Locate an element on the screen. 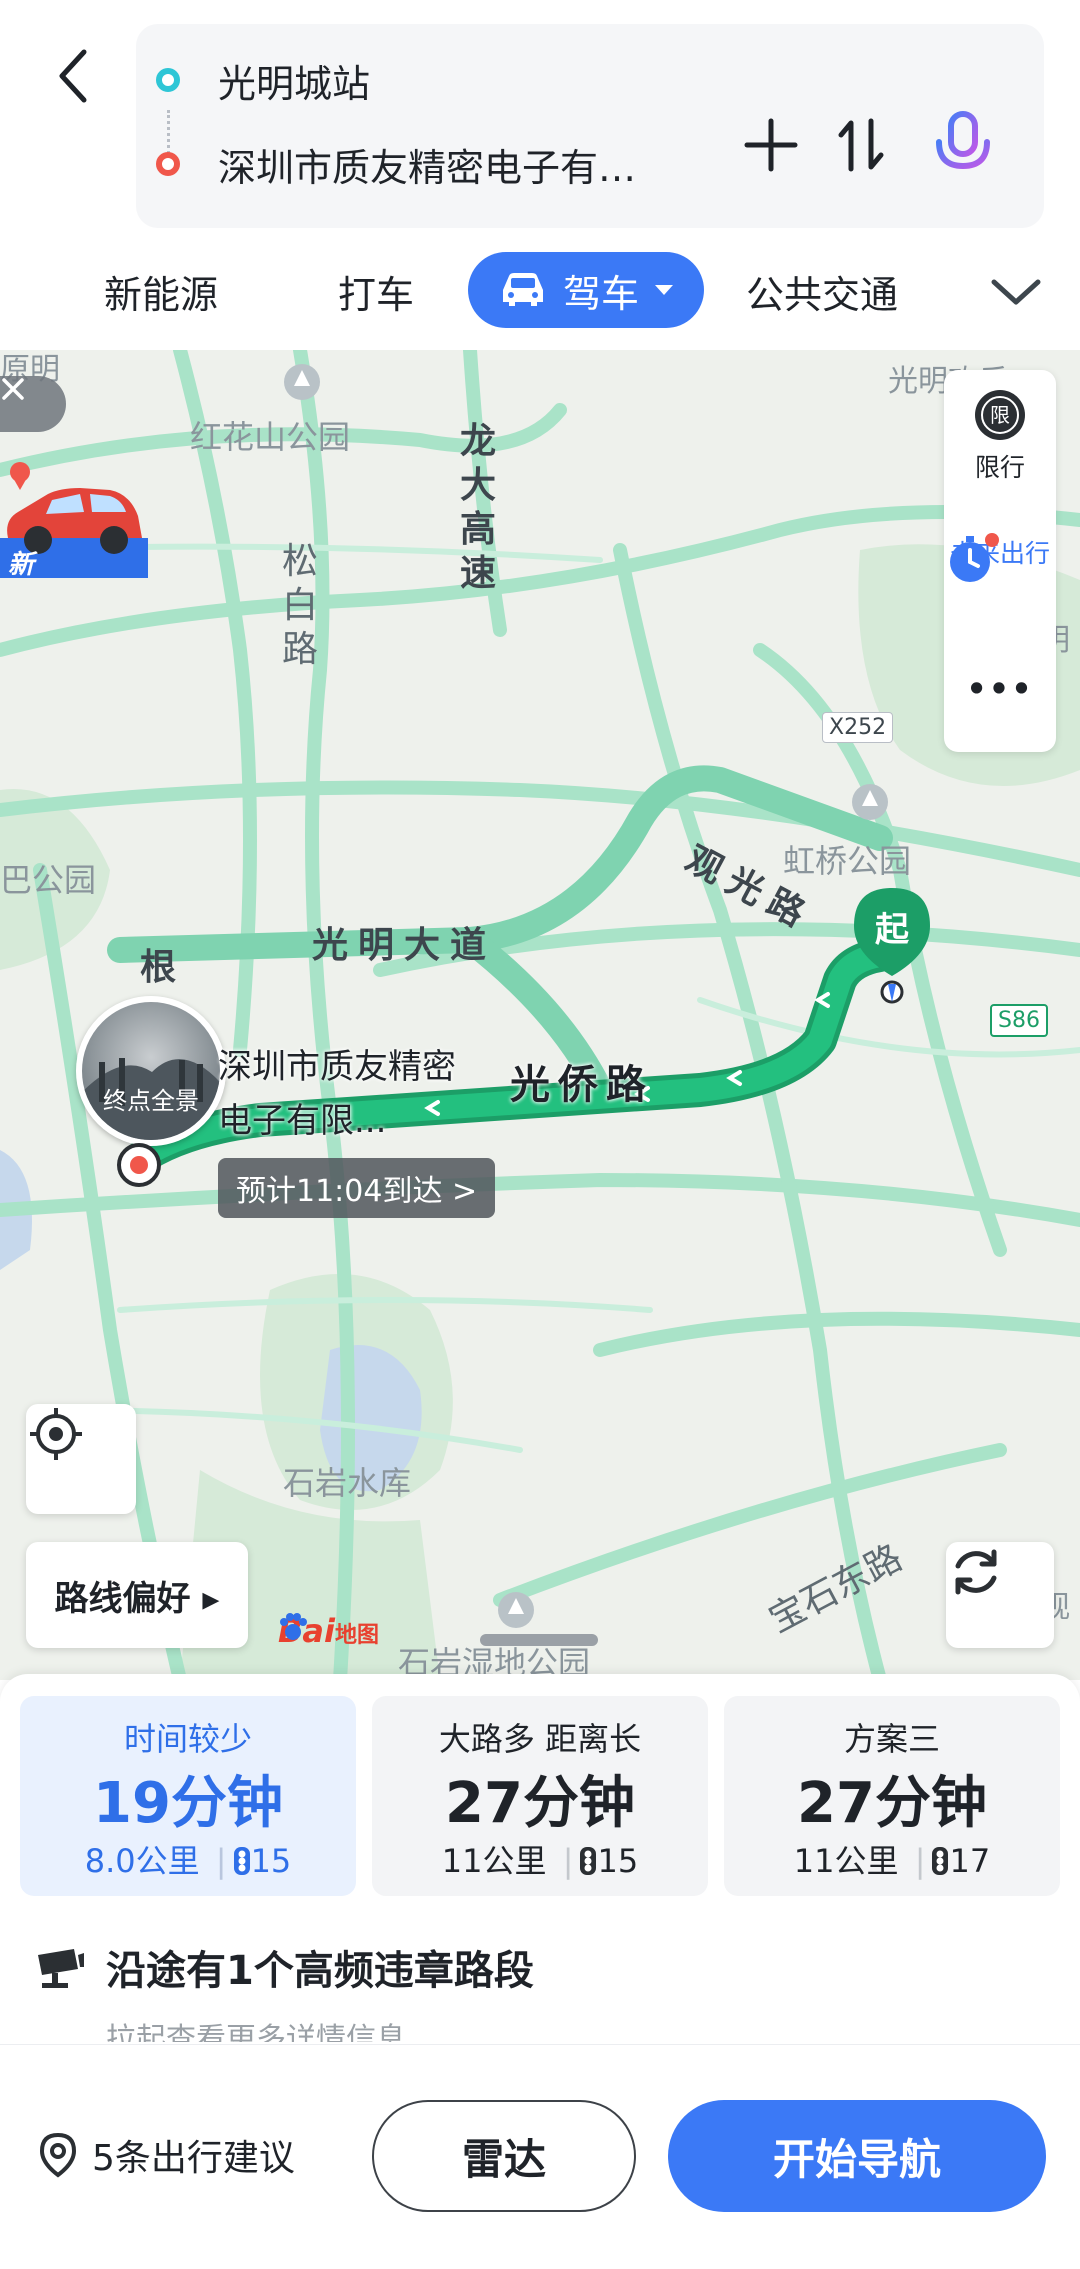 Image resolution: width=1080 pixels, height=2269 pixels. back-button is located at coordinates (75, 75).